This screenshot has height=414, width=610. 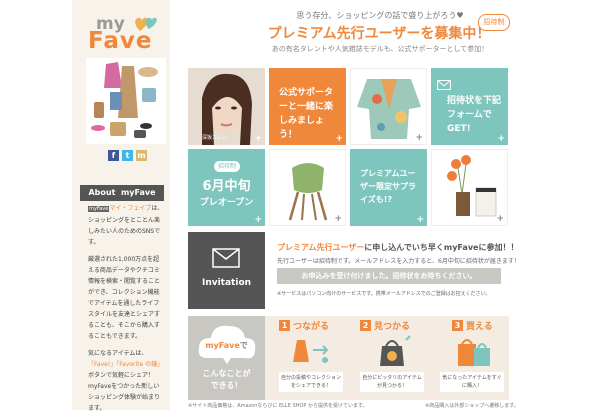 What do you see at coordinates (226, 283) in the screenshot?
I see `invitation-label: Invitation` at bounding box center [226, 283].